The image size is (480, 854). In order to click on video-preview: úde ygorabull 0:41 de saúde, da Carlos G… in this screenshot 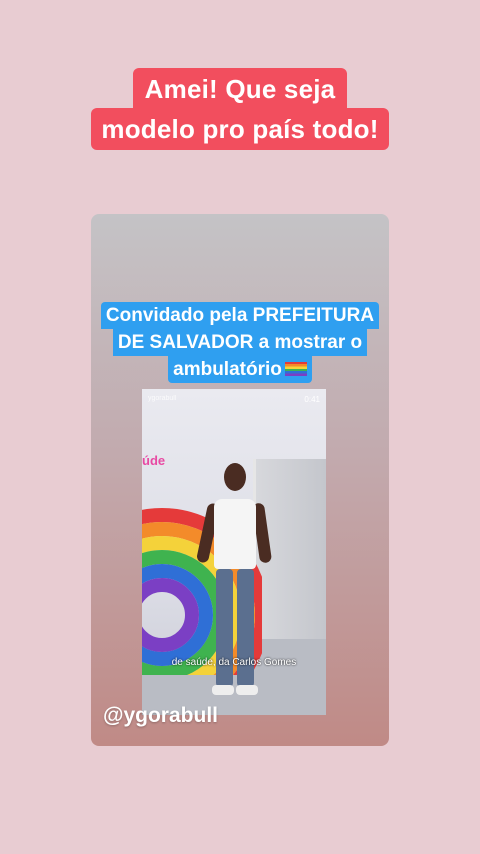, I will do `click(234, 552)`.